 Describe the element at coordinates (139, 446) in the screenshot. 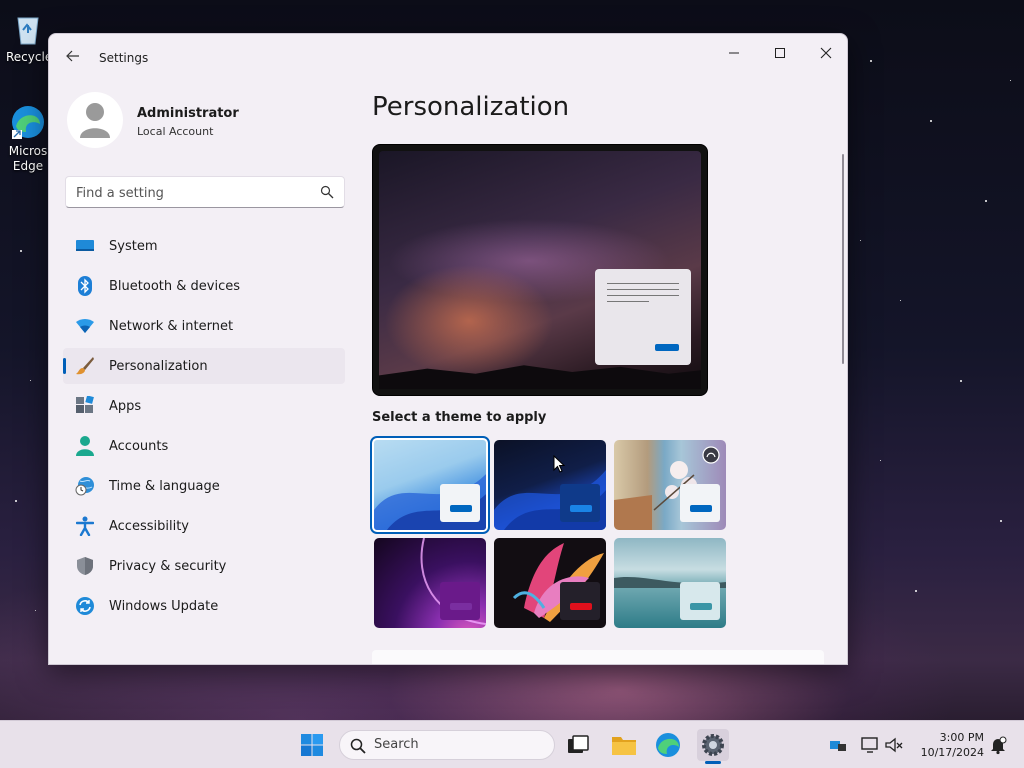

I see `sidebar-item-label: Accounts` at that location.